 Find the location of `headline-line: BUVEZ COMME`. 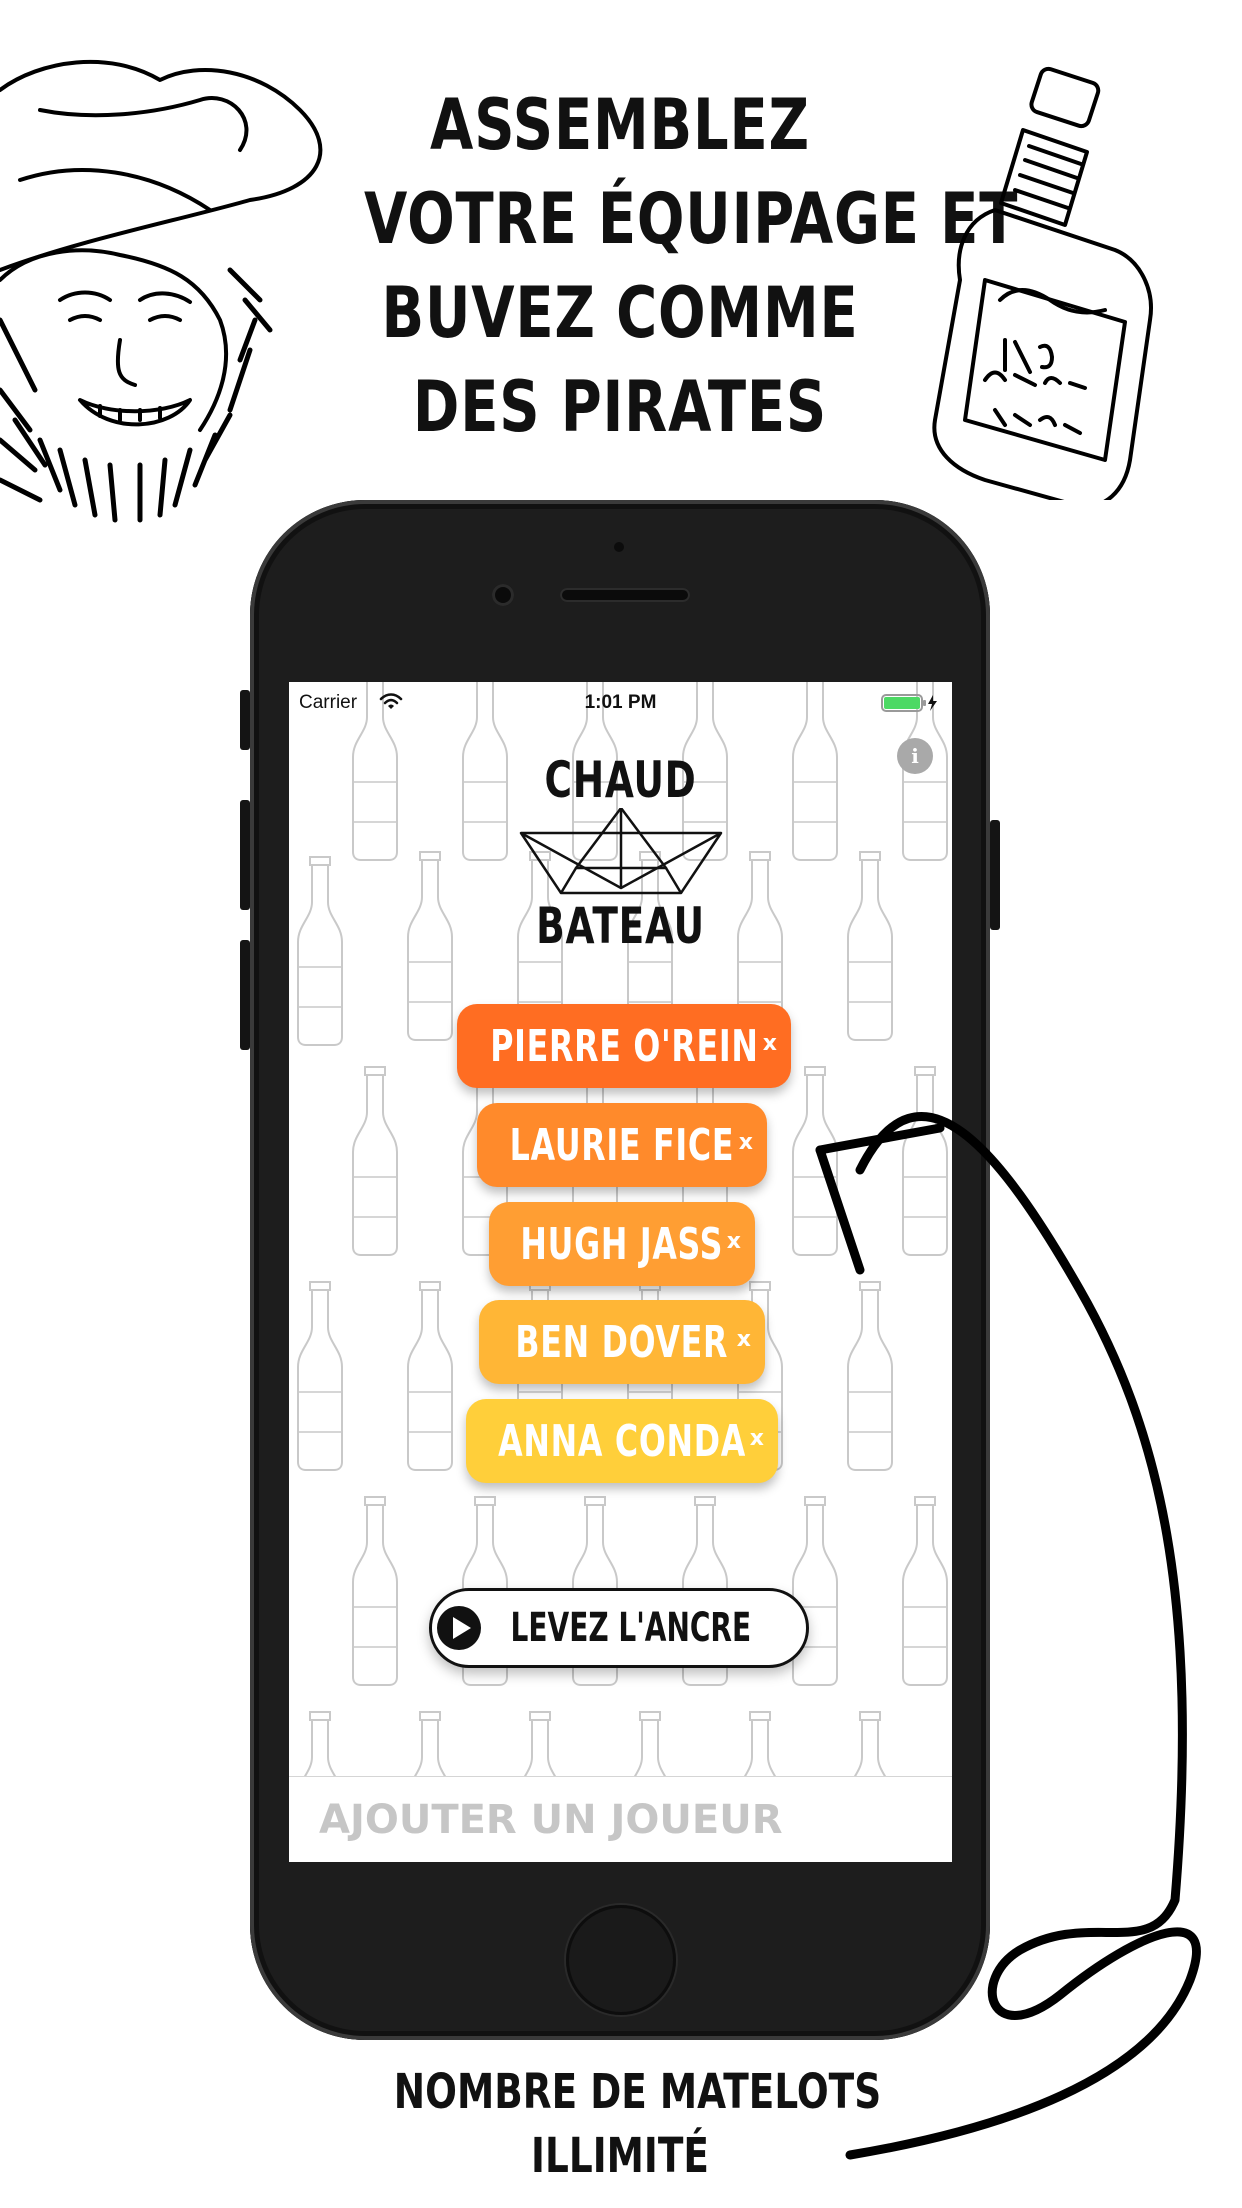

headline-line: BUVEZ COMME is located at coordinates (620, 313).